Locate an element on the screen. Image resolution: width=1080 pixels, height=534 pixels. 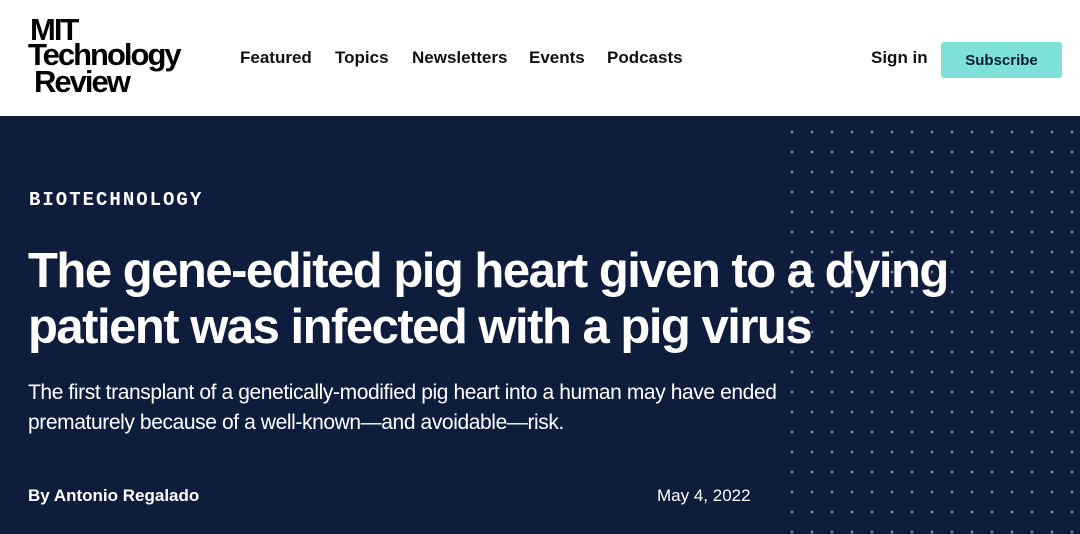
sign-in-link: Sign in is located at coordinates (899, 58).